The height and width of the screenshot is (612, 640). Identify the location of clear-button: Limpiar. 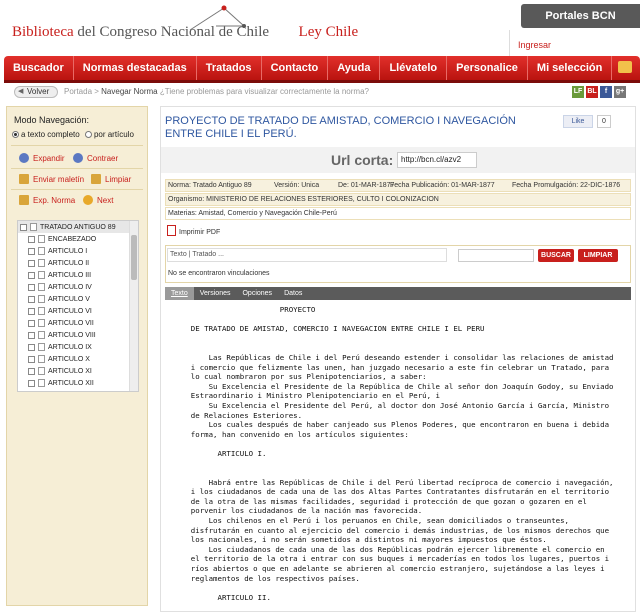
(111, 179).